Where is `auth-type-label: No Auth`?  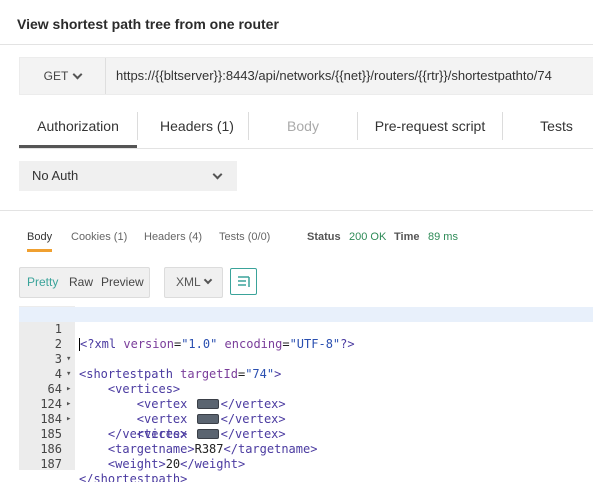 auth-type-label: No Auth is located at coordinates (55, 175).